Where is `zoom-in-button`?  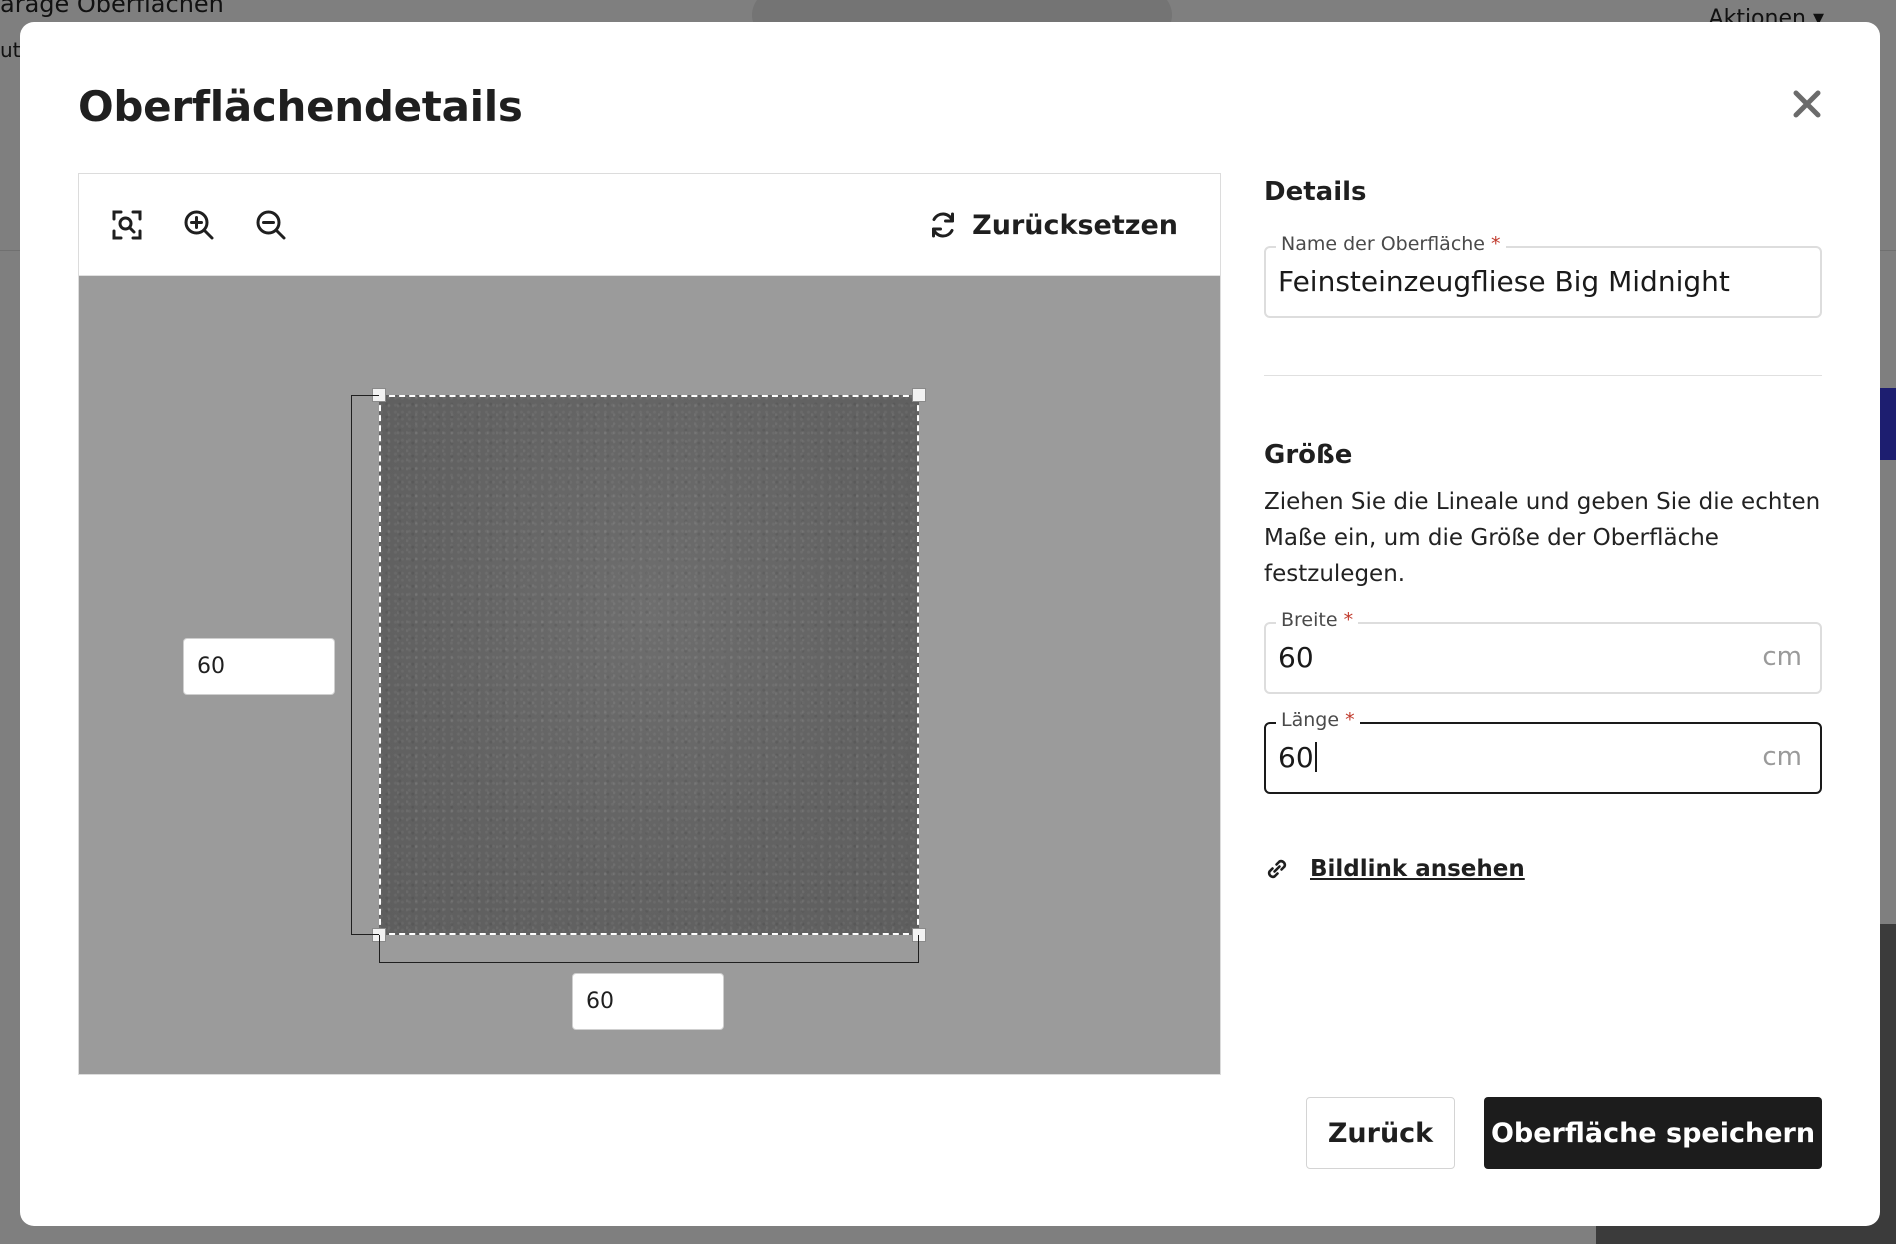
zoom-in-button is located at coordinates (199, 225).